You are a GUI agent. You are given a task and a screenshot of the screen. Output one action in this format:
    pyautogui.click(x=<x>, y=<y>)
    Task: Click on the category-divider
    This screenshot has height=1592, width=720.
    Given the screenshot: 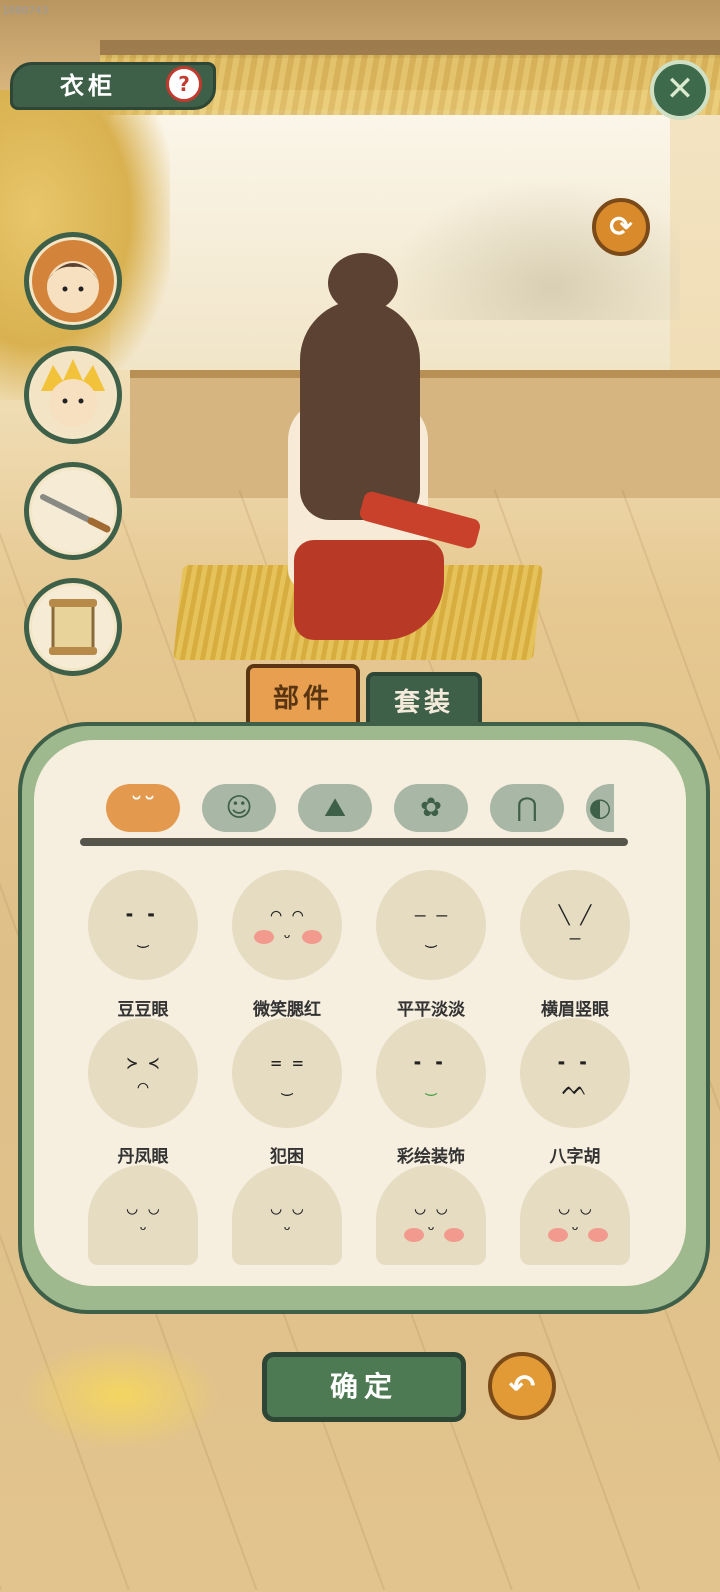 What is the action you would take?
    pyautogui.click(x=354, y=842)
    